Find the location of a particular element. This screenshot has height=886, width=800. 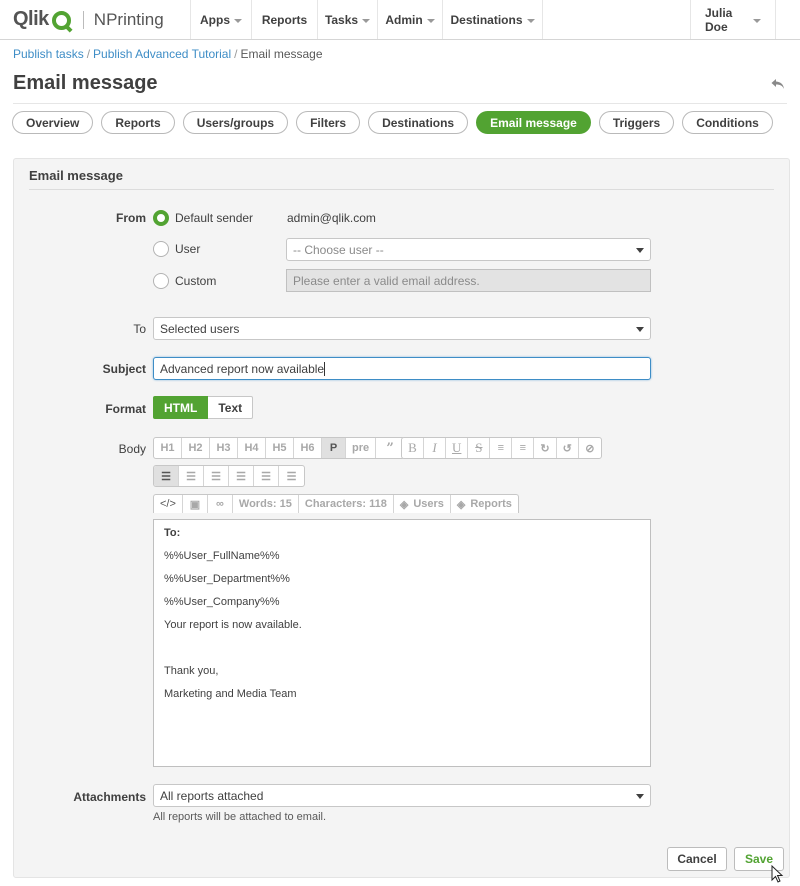

user-menu: Julia Doe is located at coordinates (733, 19).